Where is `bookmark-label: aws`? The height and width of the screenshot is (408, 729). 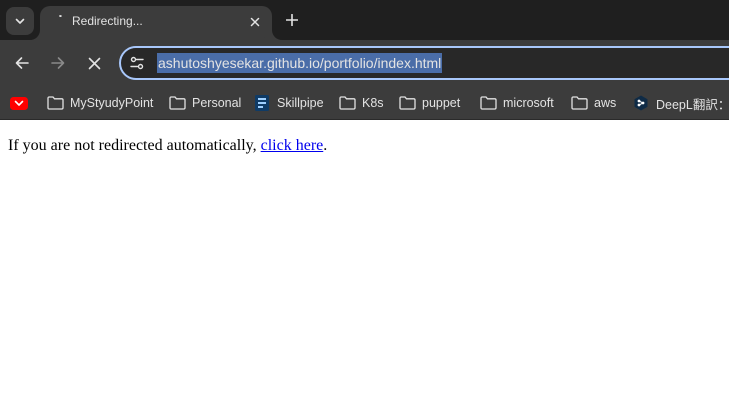 bookmark-label: aws is located at coordinates (605, 103).